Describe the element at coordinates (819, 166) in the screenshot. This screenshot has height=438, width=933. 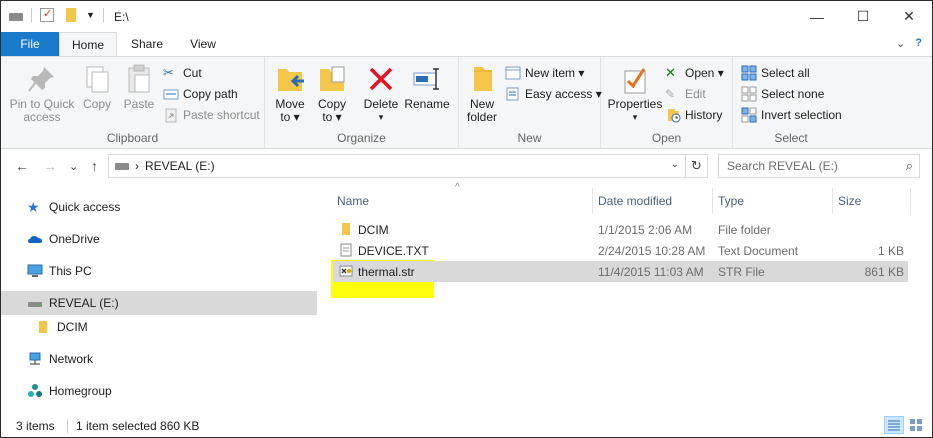
I see `search-input: Search REVEAL (E:) ⌕` at that location.